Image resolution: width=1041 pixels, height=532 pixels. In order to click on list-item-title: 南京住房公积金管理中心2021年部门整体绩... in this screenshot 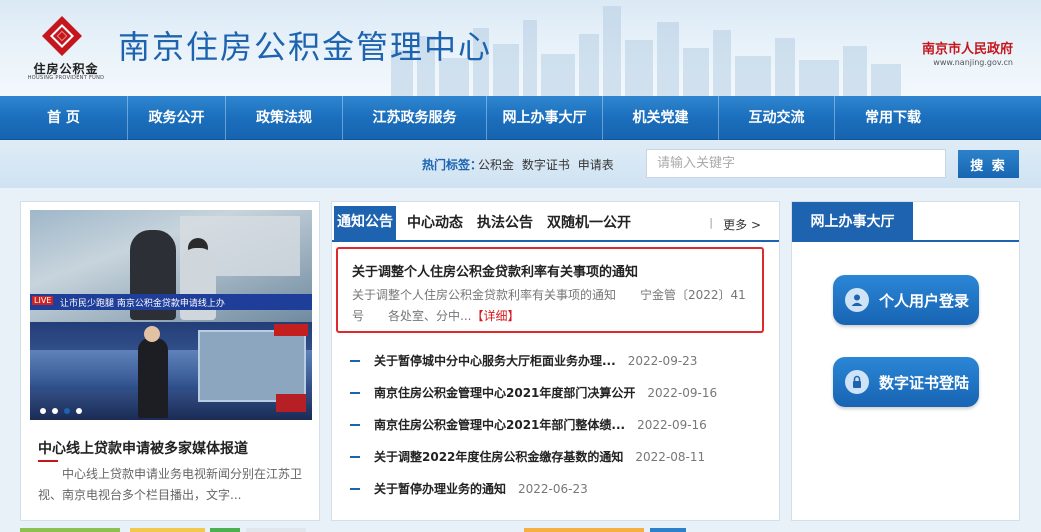, I will do `click(500, 425)`.